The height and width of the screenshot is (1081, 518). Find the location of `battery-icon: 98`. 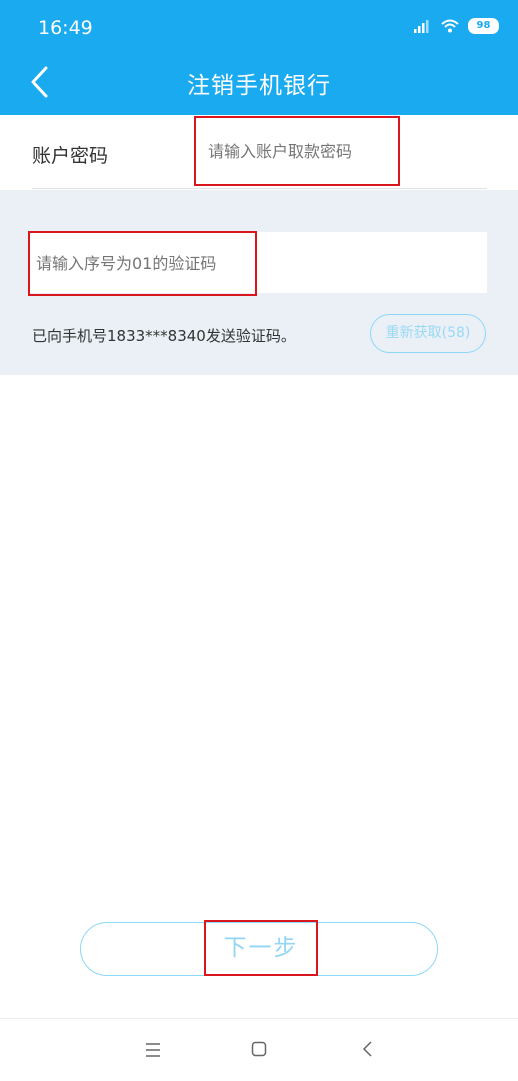

battery-icon: 98 is located at coordinates (483, 26).